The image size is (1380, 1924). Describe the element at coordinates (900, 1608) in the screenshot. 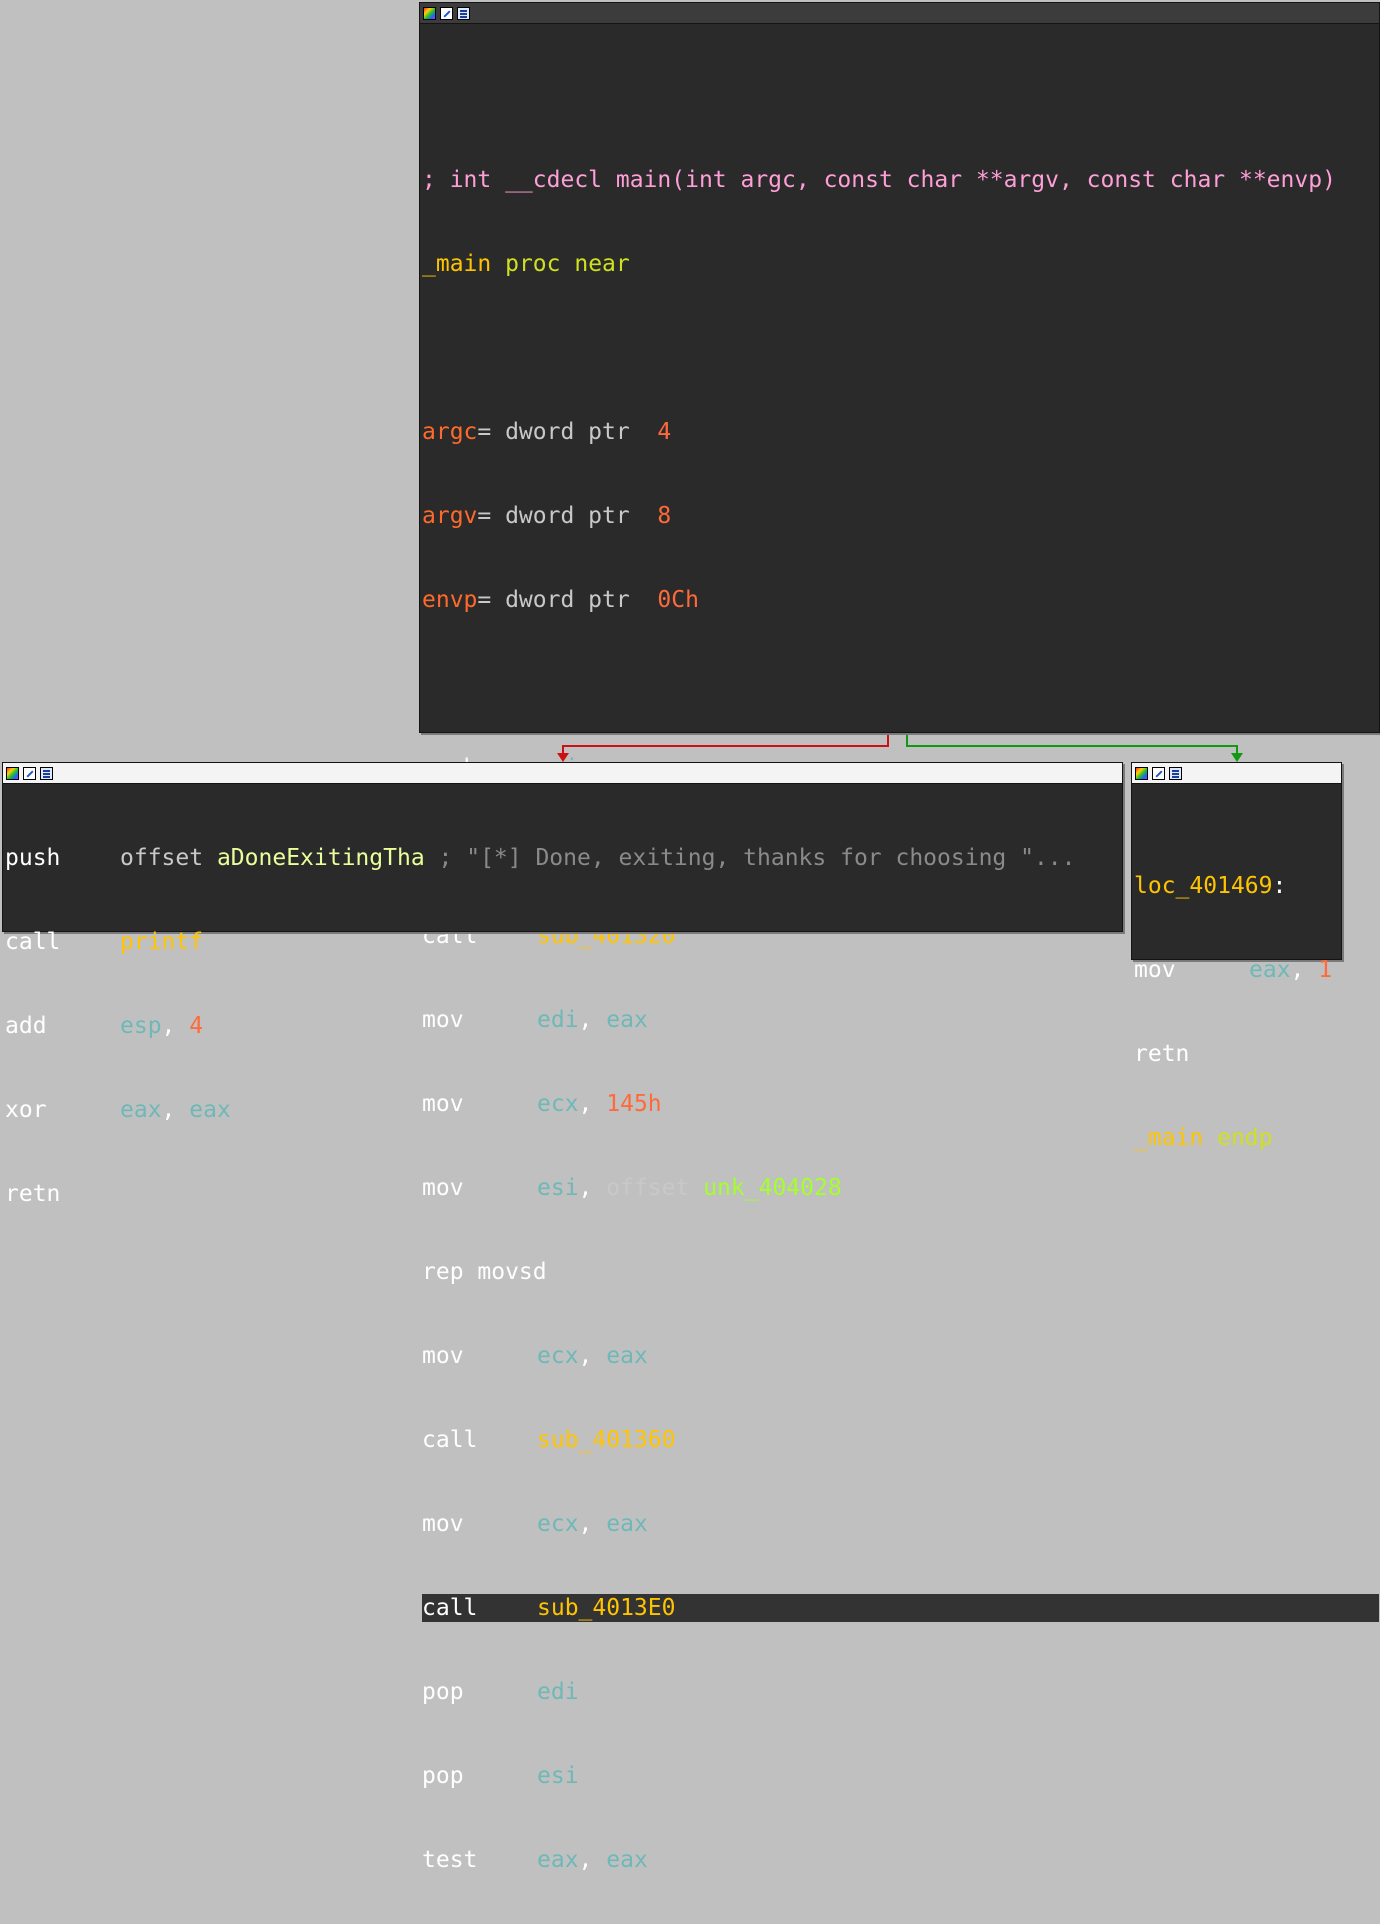

I see `instr-call-sub-4013e0-current: call sub_4013E0` at that location.